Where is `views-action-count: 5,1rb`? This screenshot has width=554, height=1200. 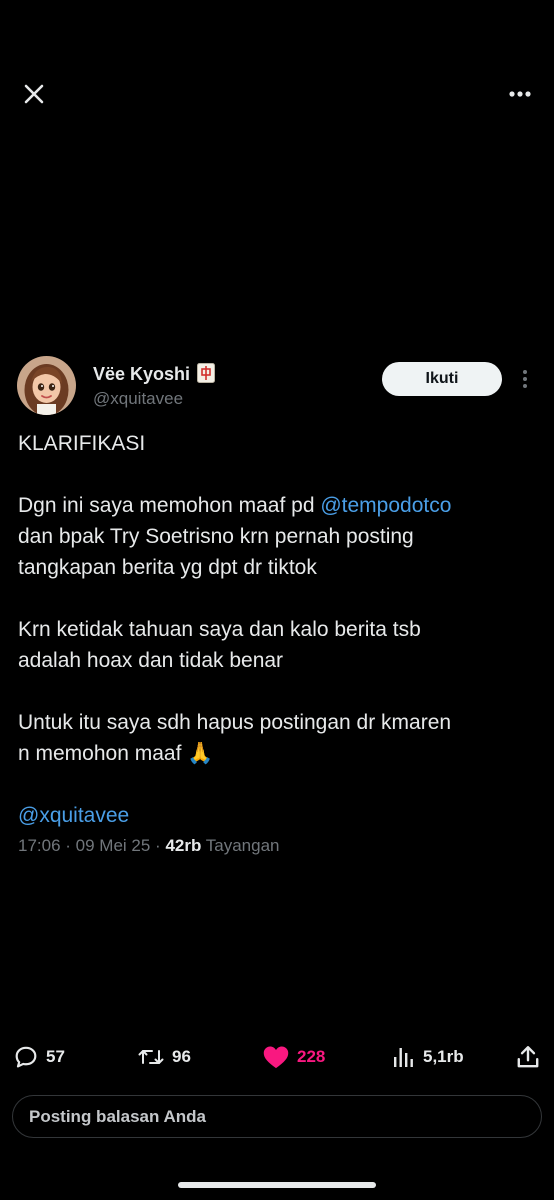
views-action-count: 5,1rb is located at coordinates (443, 1056).